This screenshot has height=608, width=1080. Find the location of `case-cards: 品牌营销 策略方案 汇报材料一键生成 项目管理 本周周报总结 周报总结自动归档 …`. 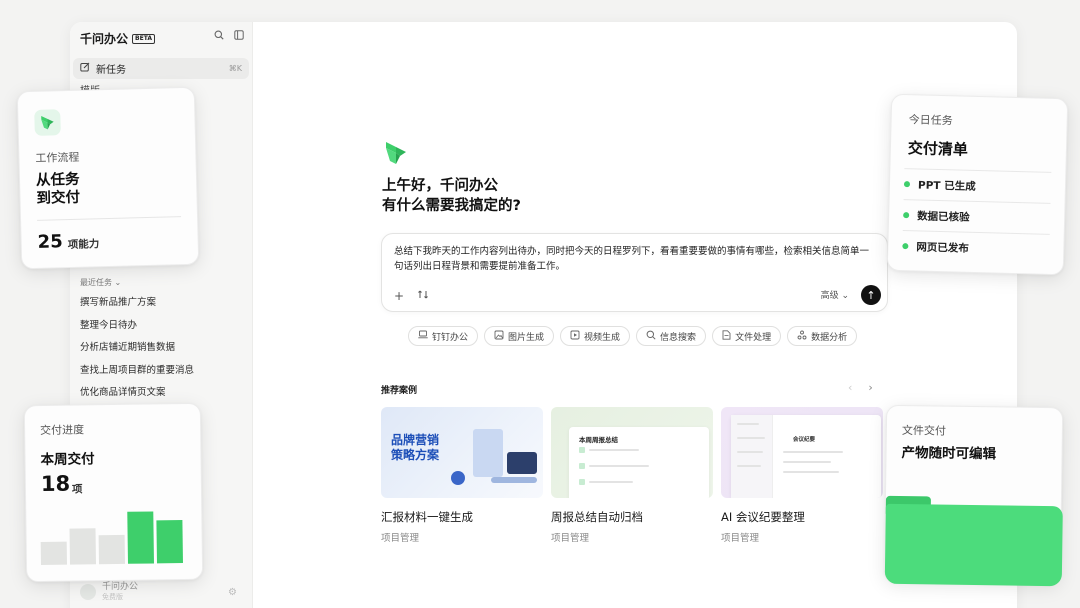

case-cards: 品牌营销 策略方案 汇报材料一键生成 项目管理 本周周报总结 周报总结自动归档 … is located at coordinates (632, 475).